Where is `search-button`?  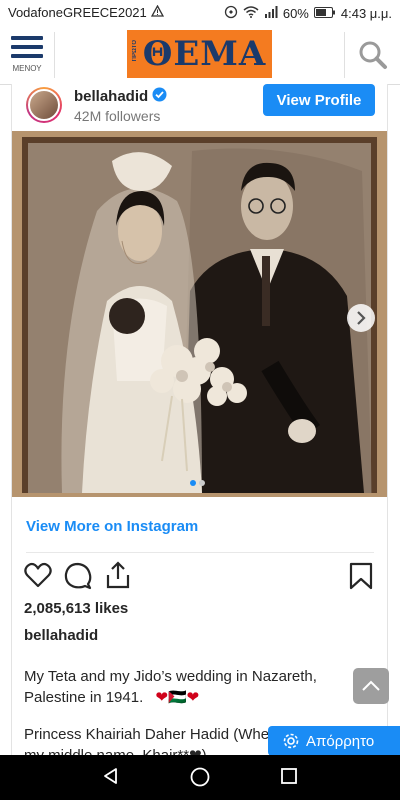 search-button is located at coordinates (373, 57).